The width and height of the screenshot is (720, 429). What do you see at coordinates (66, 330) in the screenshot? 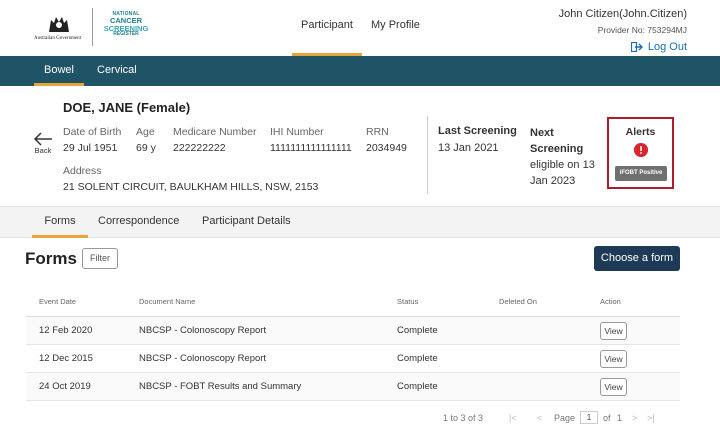
I see `event-date: 12 Feb 2020` at bounding box center [66, 330].